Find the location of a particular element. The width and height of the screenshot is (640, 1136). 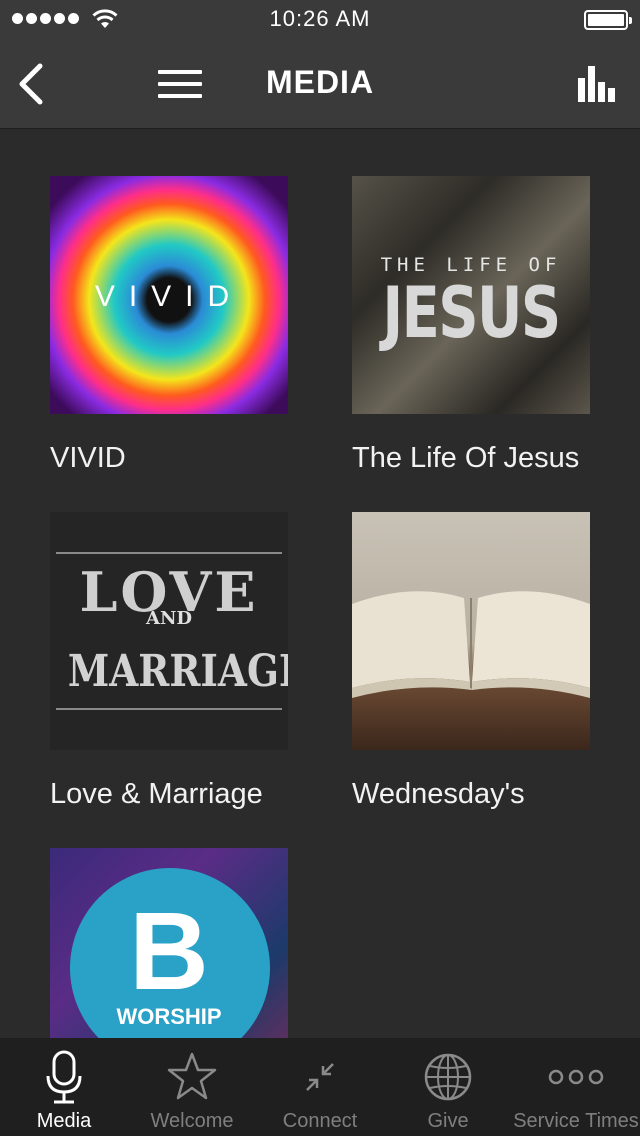

nav-bar: MEDIA is located at coordinates (320, 84).